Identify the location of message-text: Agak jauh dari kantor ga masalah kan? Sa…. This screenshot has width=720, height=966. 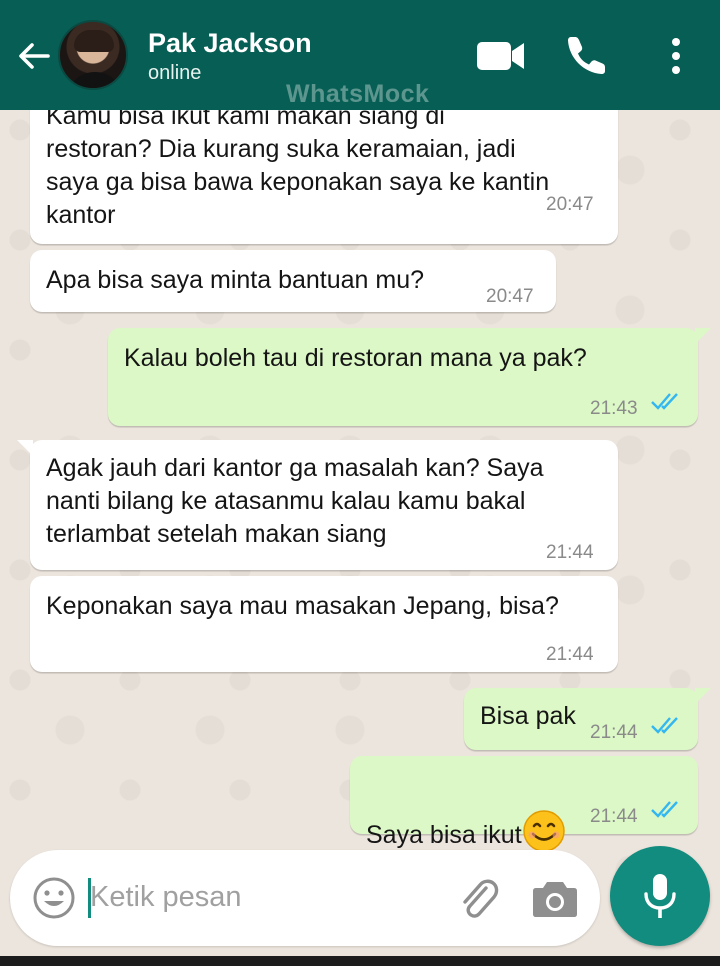
(295, 501).